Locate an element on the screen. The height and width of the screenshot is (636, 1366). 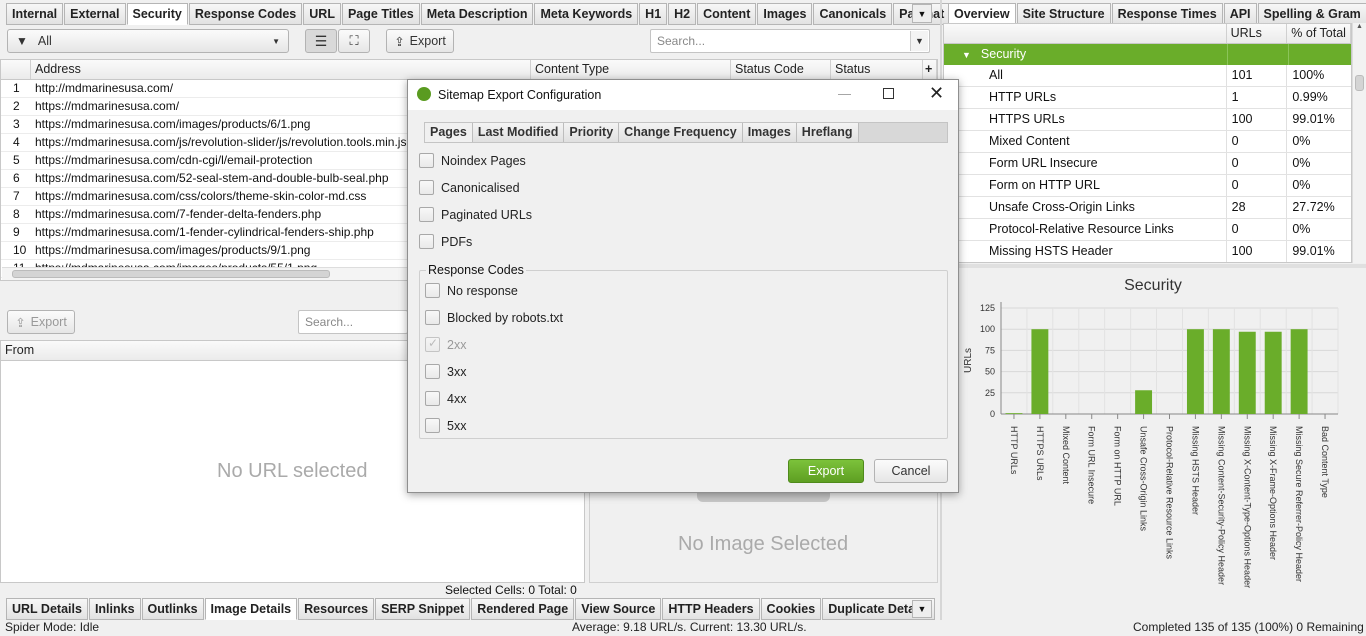
dialog-tab-hreflang: Hreflang is located at coordinates (827, 132).